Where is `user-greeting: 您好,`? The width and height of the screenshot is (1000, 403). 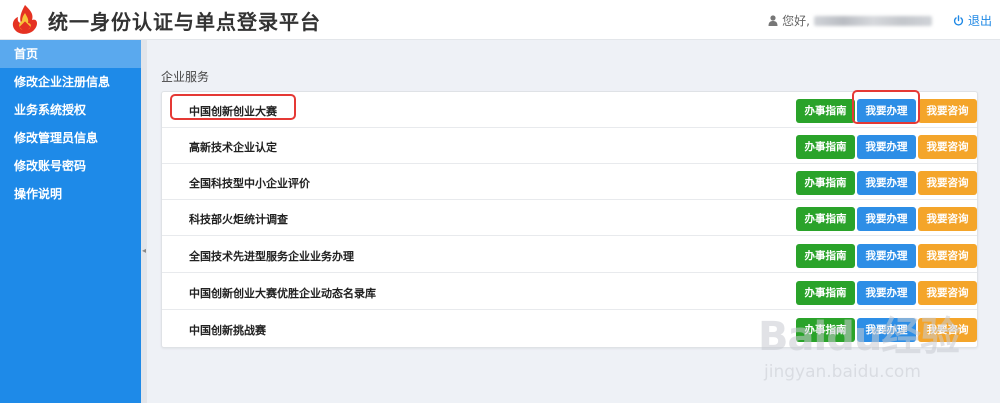
user-greeting: 您好, is located at coordinates (850, 20).